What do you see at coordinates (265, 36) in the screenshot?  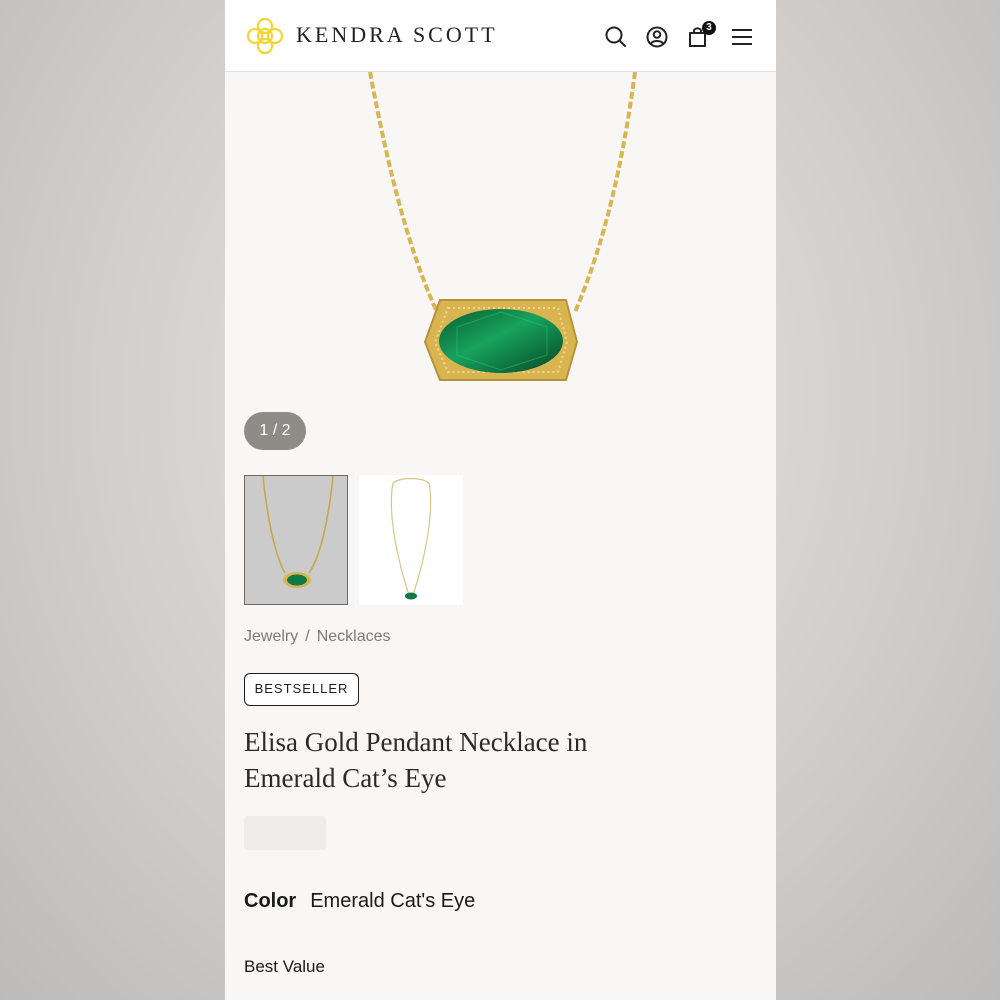 I see `logo-icon` at bounding box center [265, 36].